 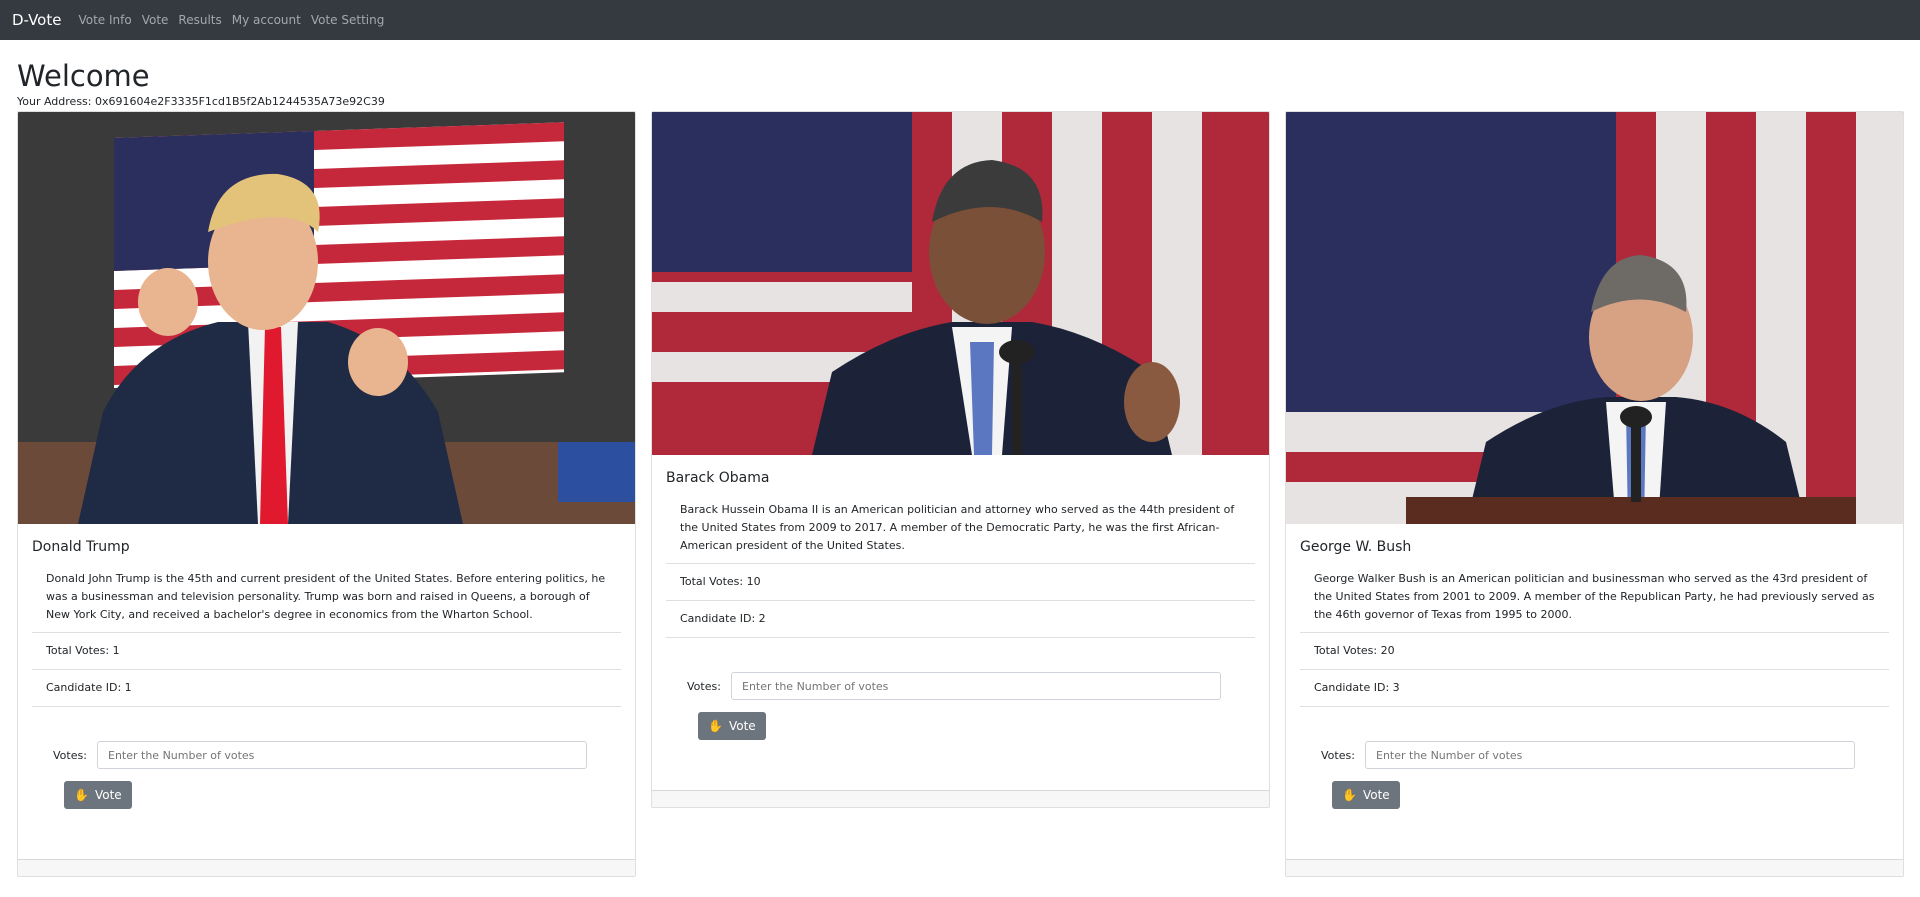 I want to click on candidate-id: Candidate ID: 3, so click(x=1594, y=688).